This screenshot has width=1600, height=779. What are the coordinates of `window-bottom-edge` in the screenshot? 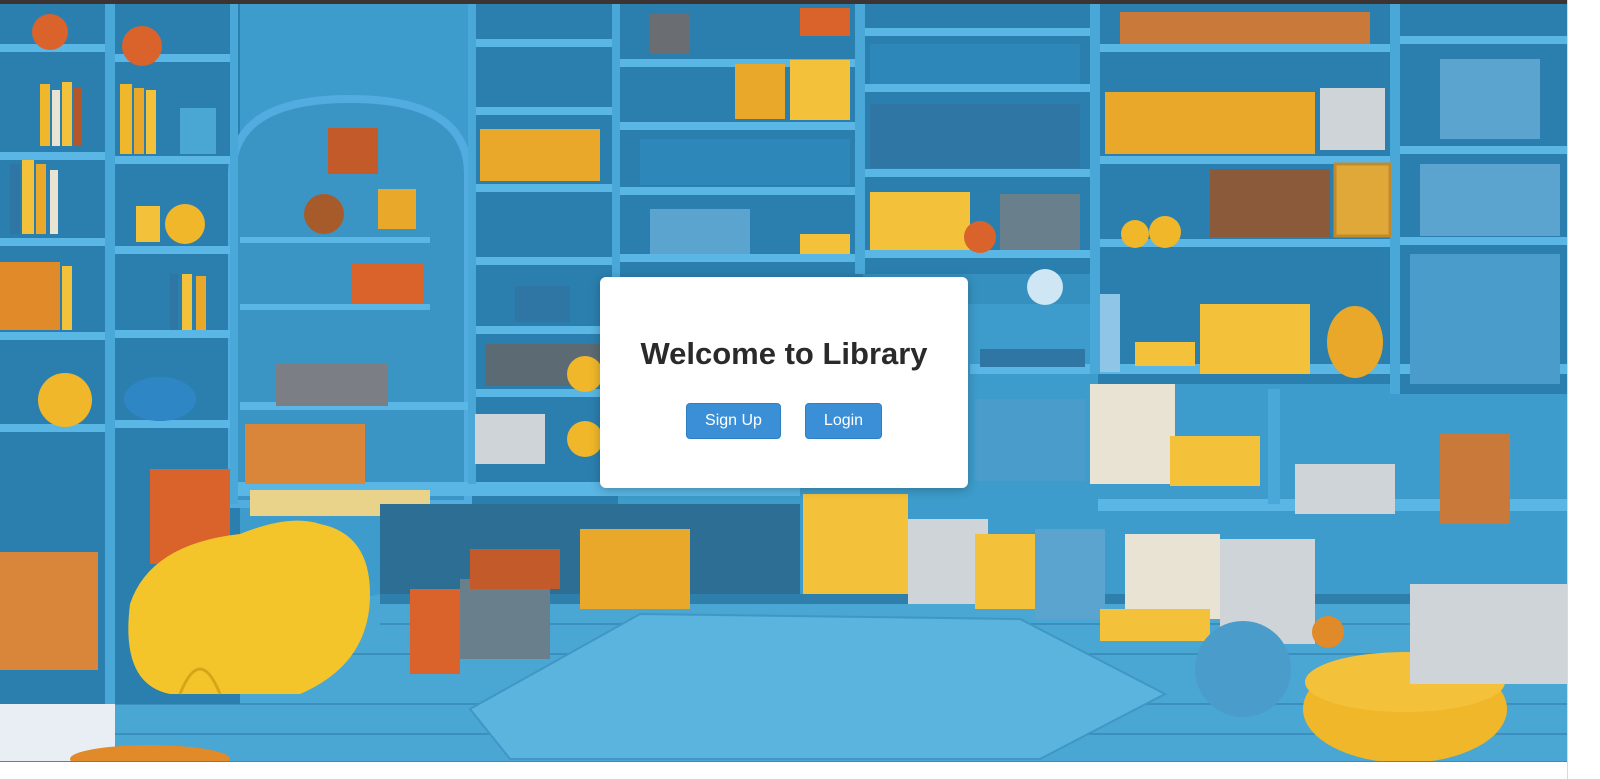 It's located at (784, 770).